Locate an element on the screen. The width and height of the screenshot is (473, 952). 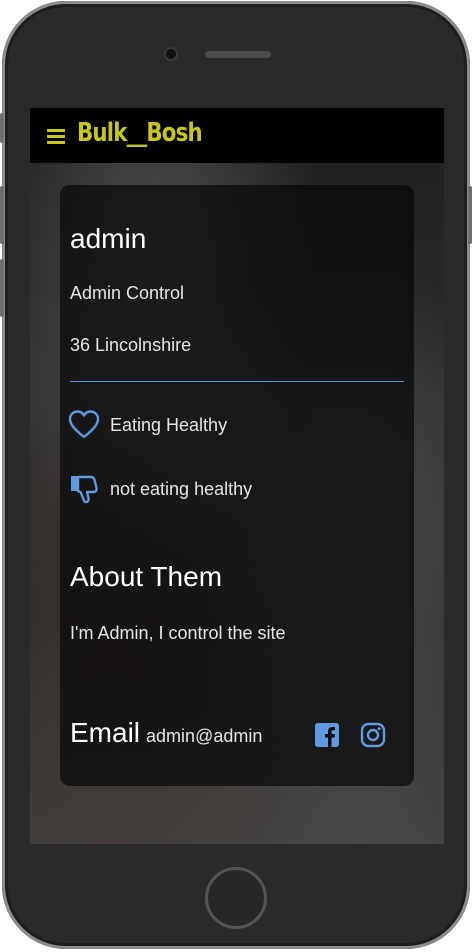
dislike-item: not eating healthy is located at coordinates (160, 489).